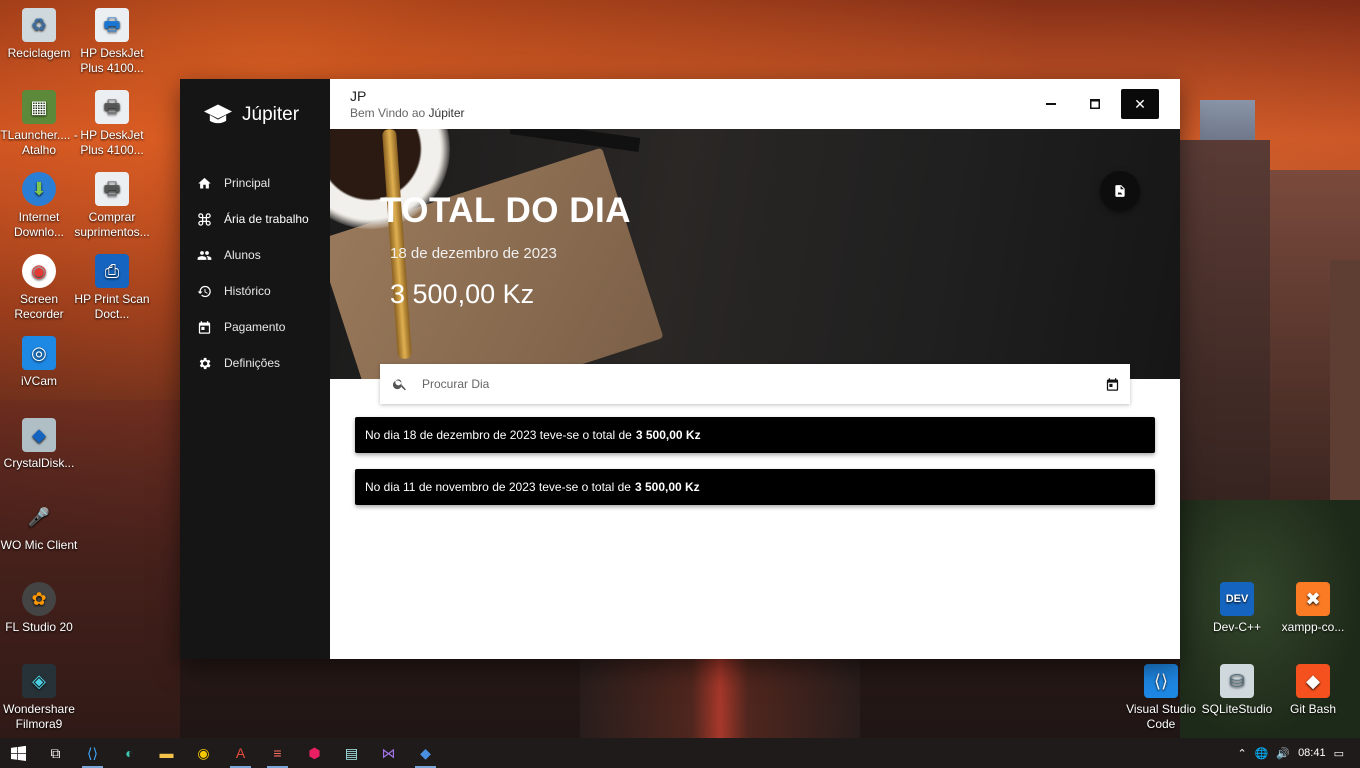 This screenshot has width=1360, height=768. I want to click on minimize-icon, so click(1051, 104).